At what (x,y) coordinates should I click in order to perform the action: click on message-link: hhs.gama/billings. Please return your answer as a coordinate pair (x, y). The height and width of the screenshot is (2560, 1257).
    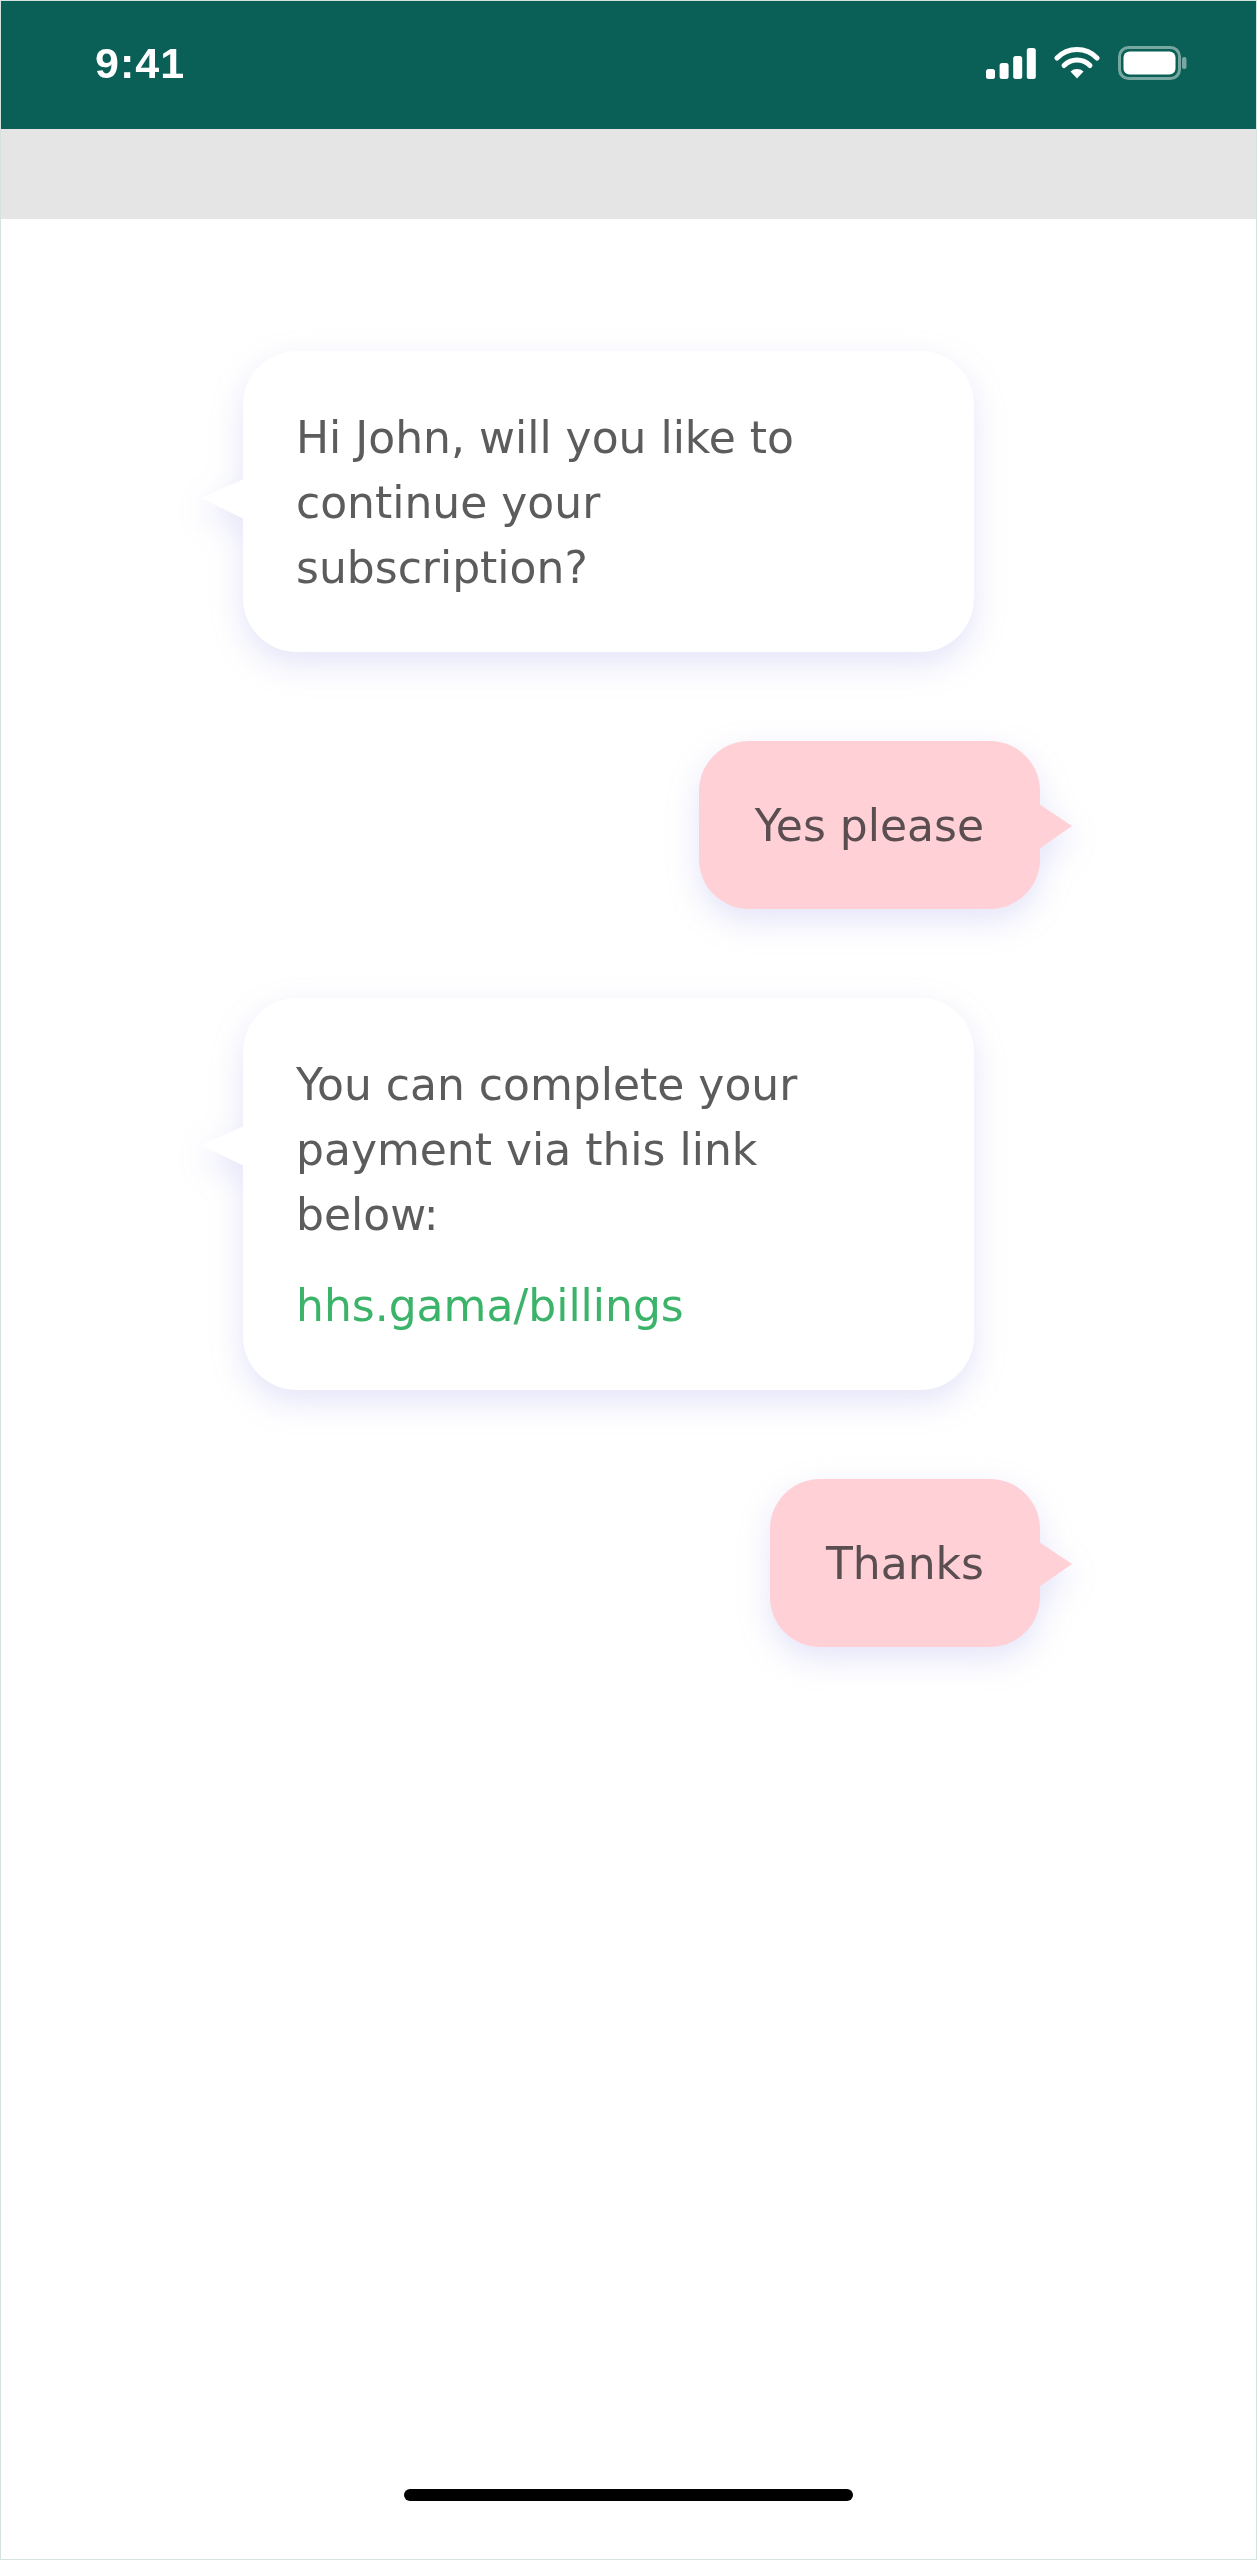
    Looking at the image, I should click on (576, 1305).